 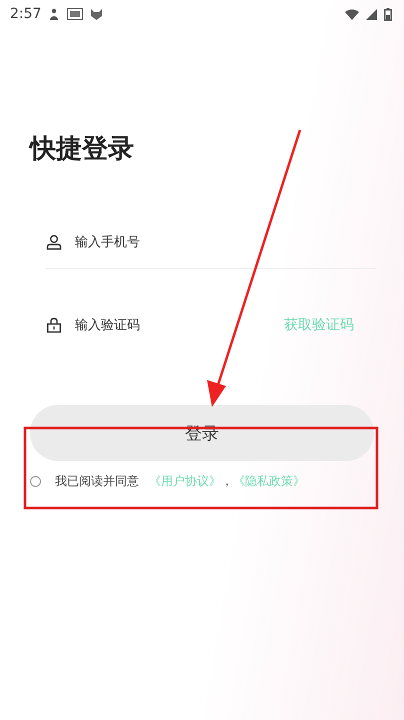 I want to click on signal-icon, so click(x=371, y=14).